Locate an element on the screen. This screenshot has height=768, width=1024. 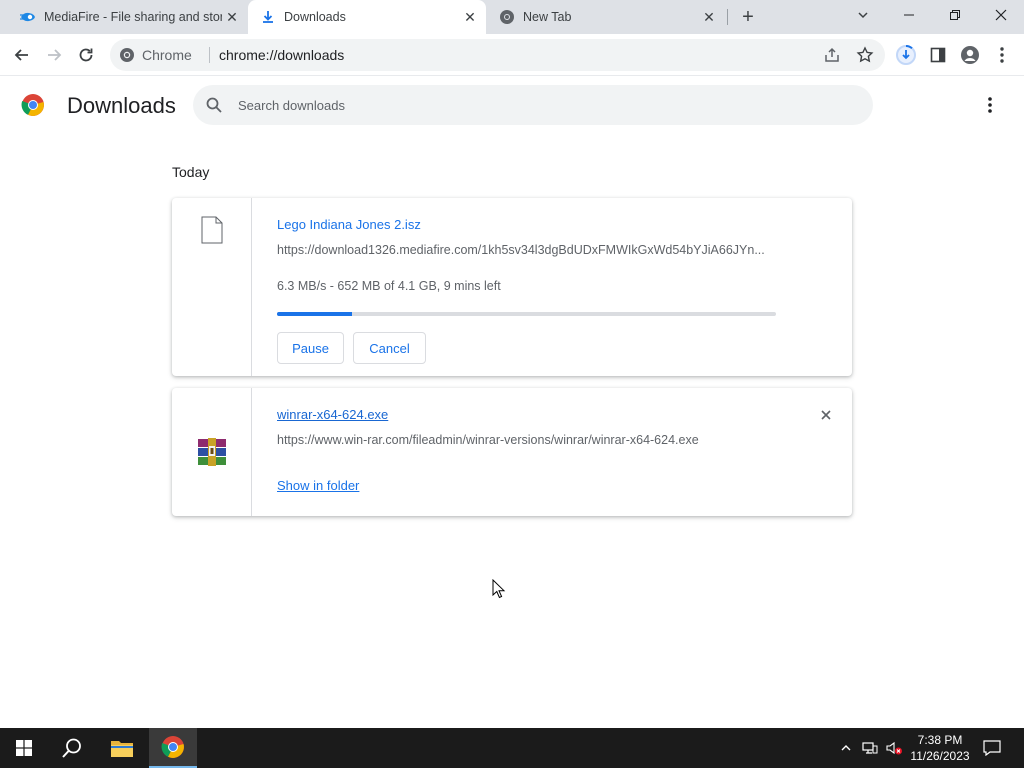
chrome-taskbar-button is located at coordinates (173, 748).